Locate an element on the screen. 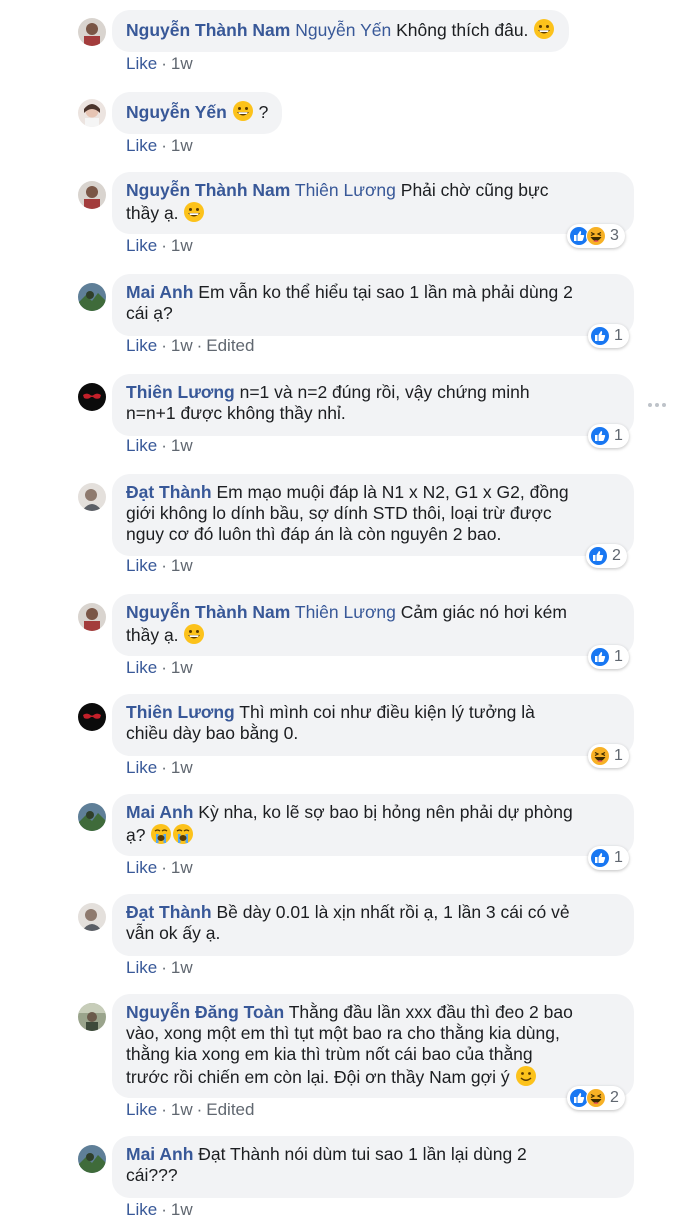 This screenshot has height=1220, width=684. reaction-summary: 3 is located at coordinates (596, 236).